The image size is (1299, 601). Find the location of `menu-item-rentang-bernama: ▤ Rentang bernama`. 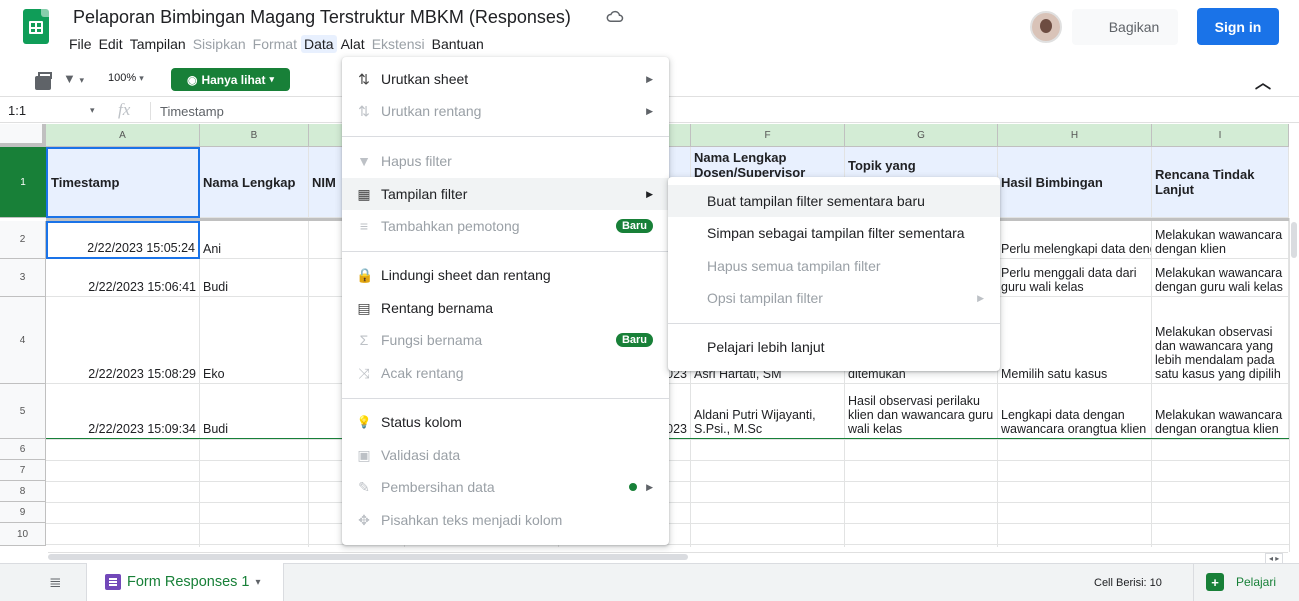

menu-item-rentang-bernama: ▤ Rentang bernama is located at coordinates (505, 308).